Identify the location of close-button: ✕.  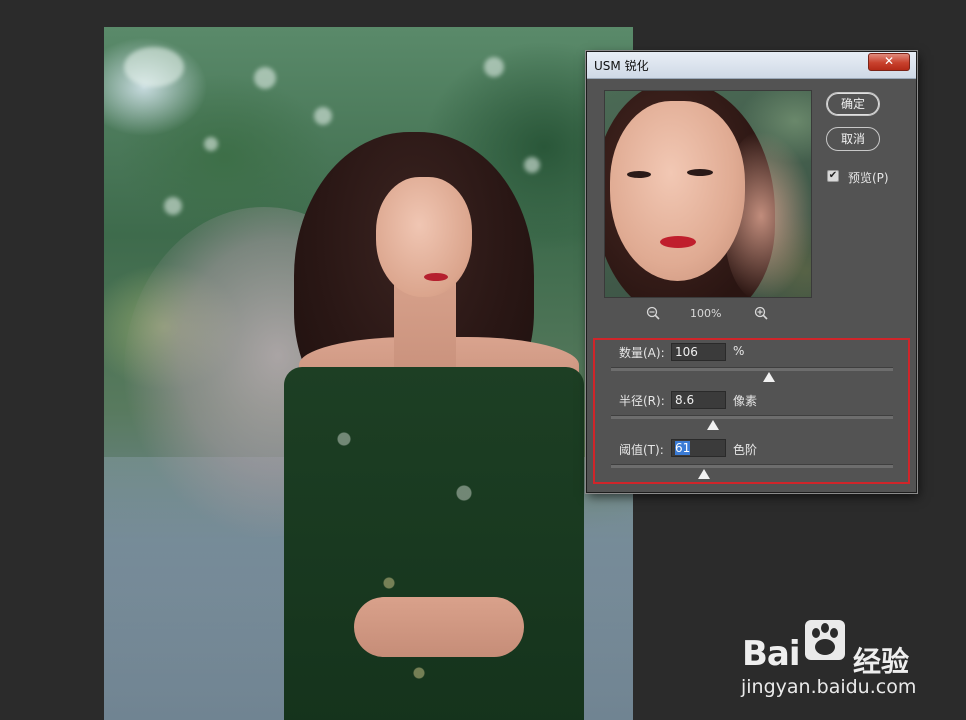
(889, 62).